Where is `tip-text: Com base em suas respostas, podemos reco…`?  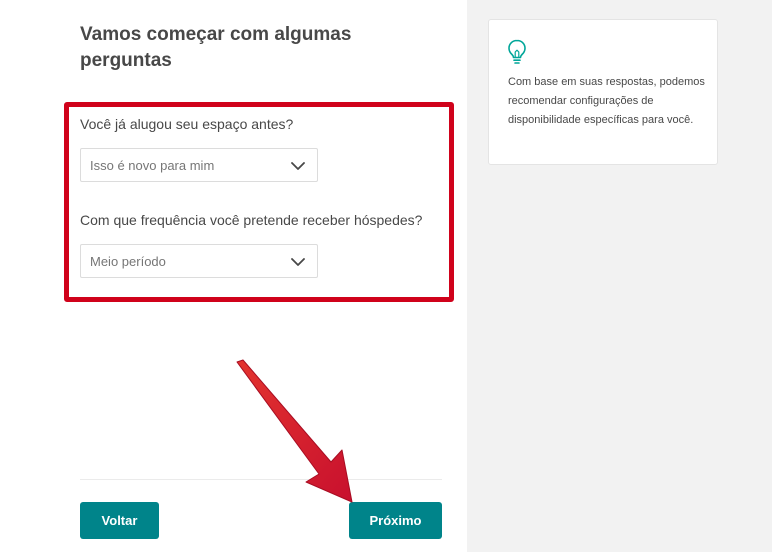 tip-text: Com base em suas respostas, podemos reco… is located at coordinates (606, 101).